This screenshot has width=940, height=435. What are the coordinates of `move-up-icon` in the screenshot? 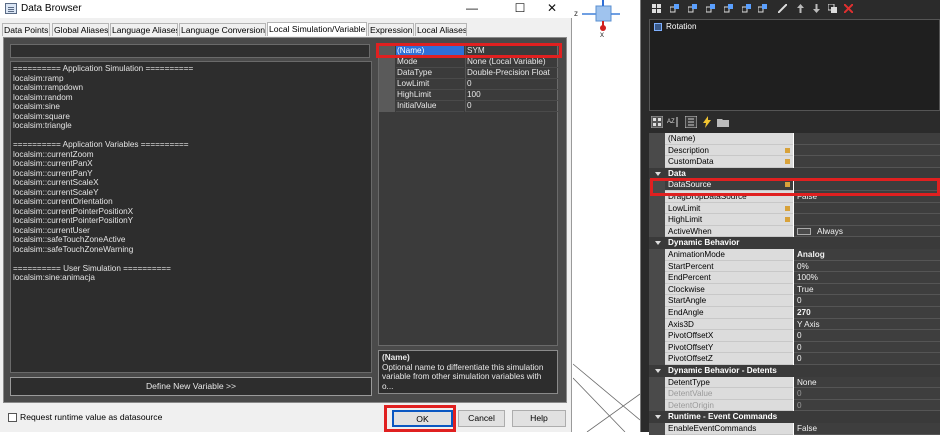 It's located at (800, 8).